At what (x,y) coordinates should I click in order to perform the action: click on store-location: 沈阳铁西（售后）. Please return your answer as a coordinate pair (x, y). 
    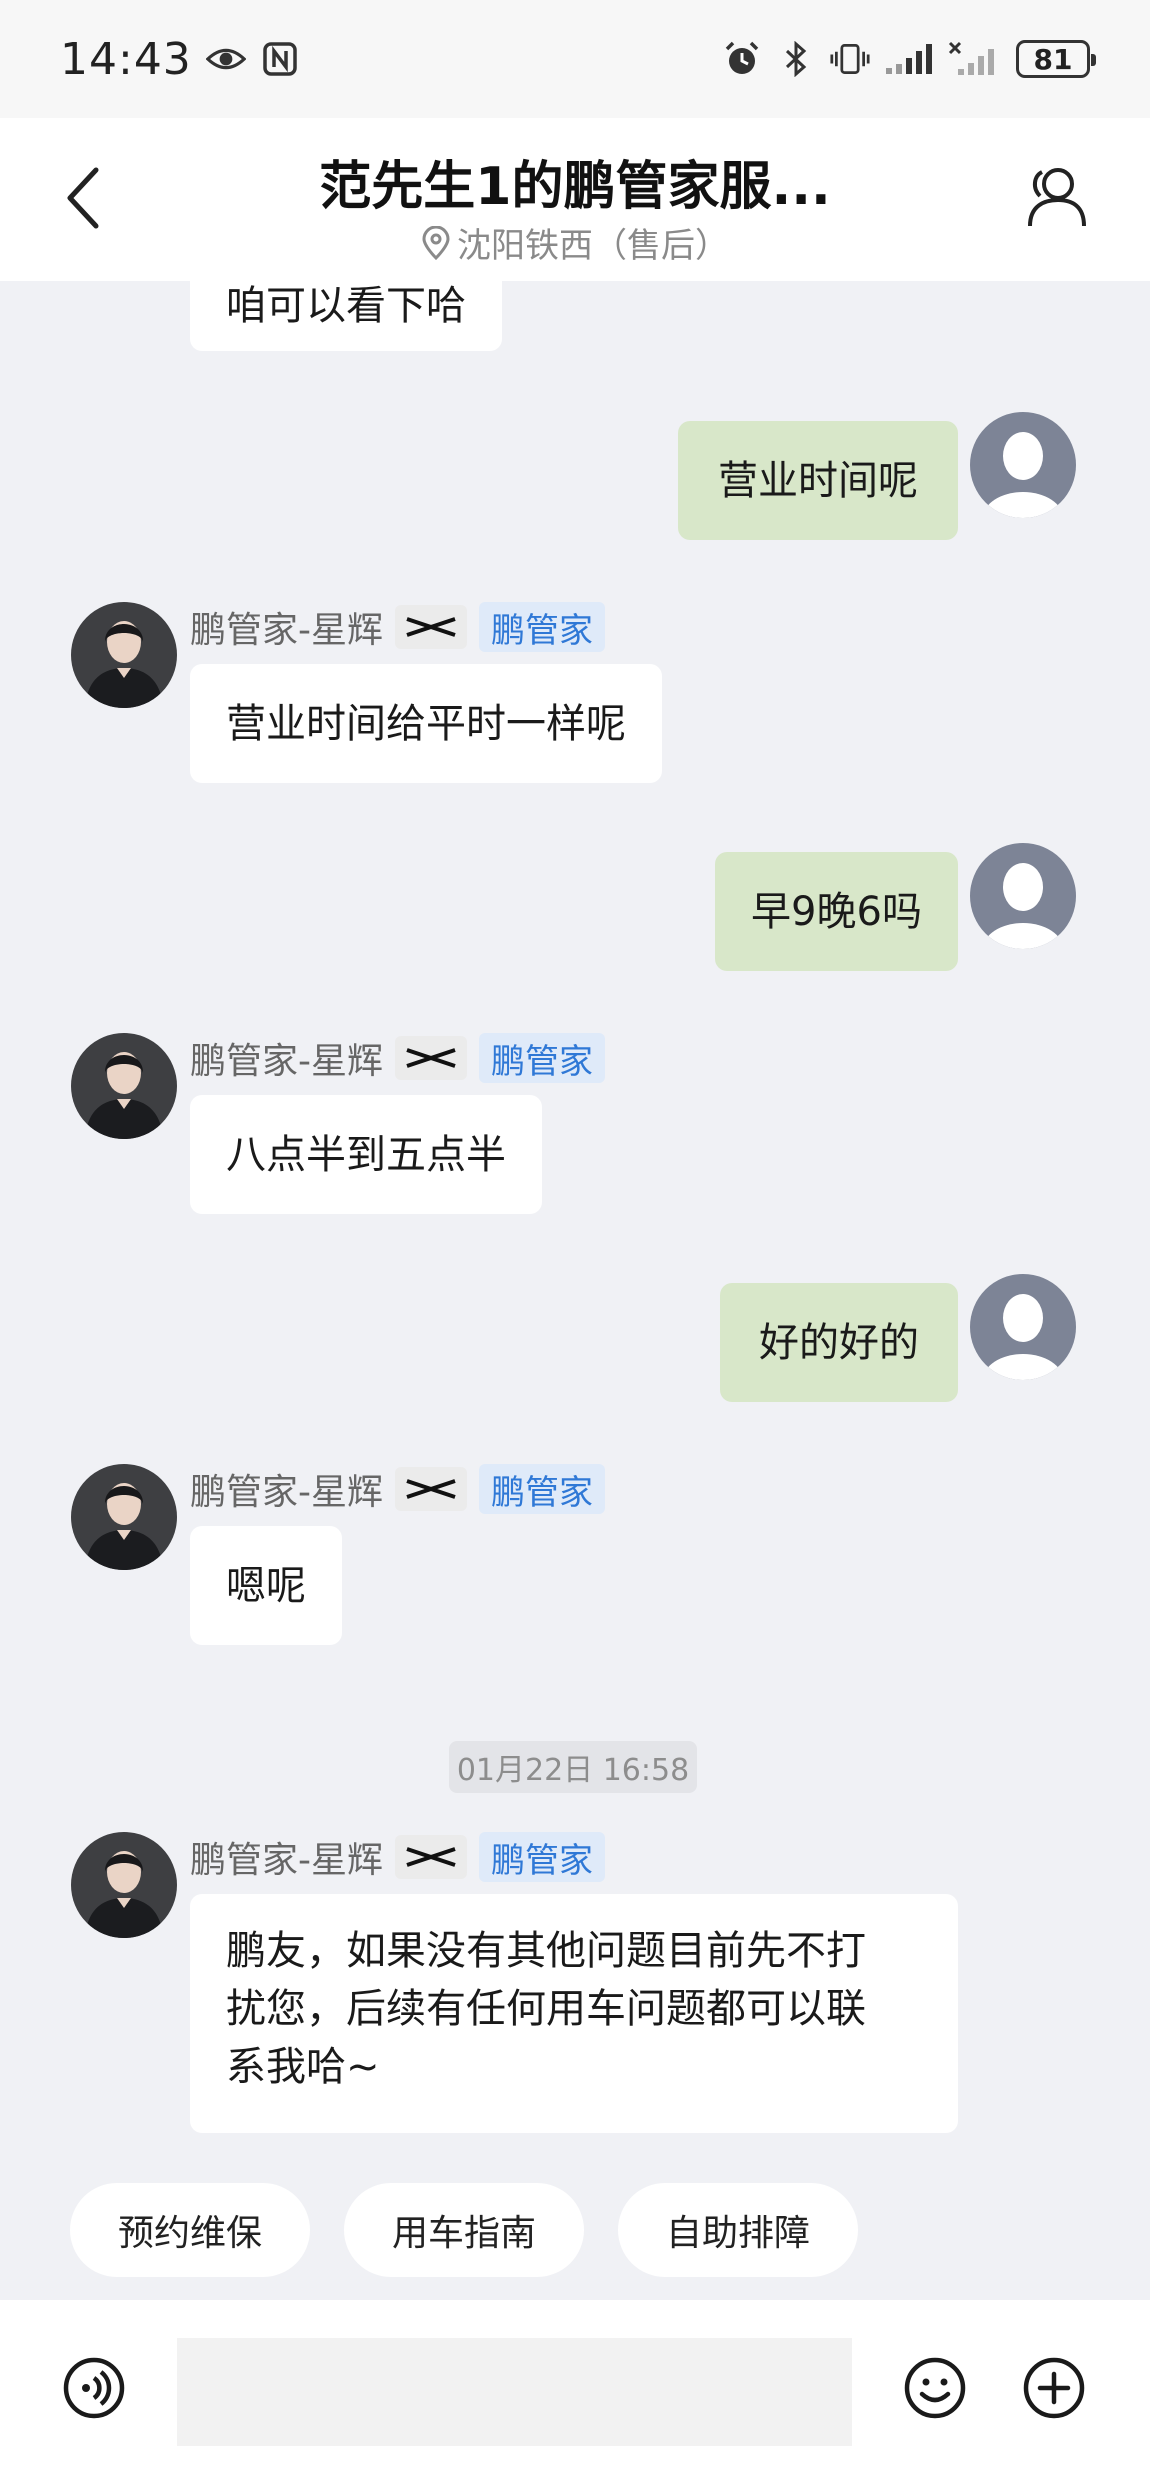
    Looking at the image, I should click on (593, 246).